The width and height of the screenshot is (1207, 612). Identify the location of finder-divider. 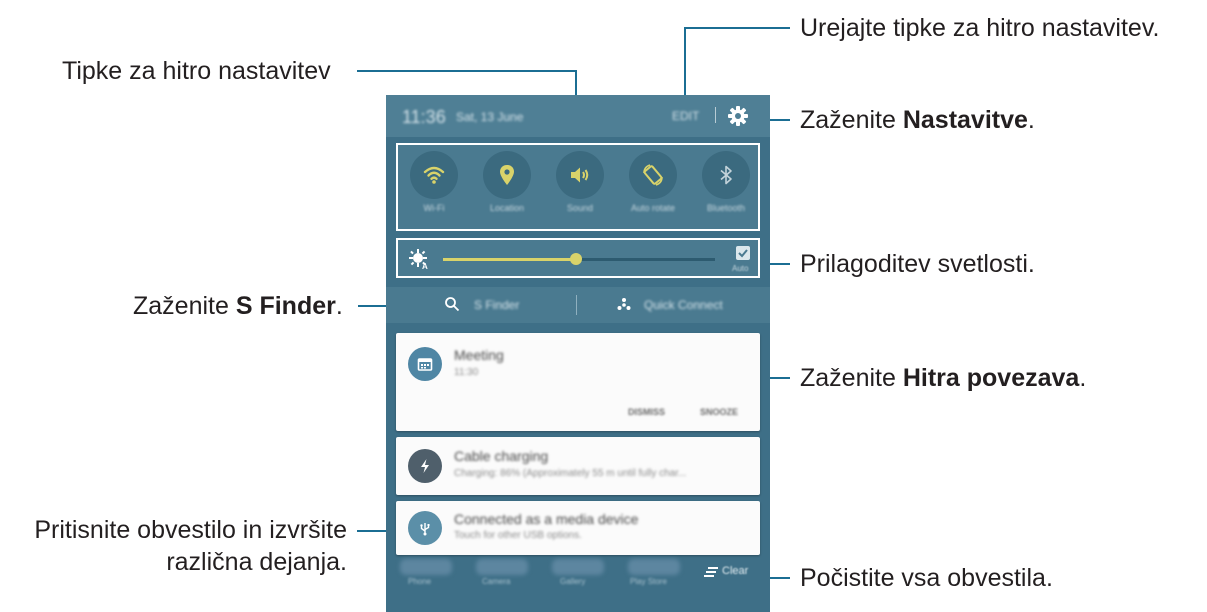
(576, 305).